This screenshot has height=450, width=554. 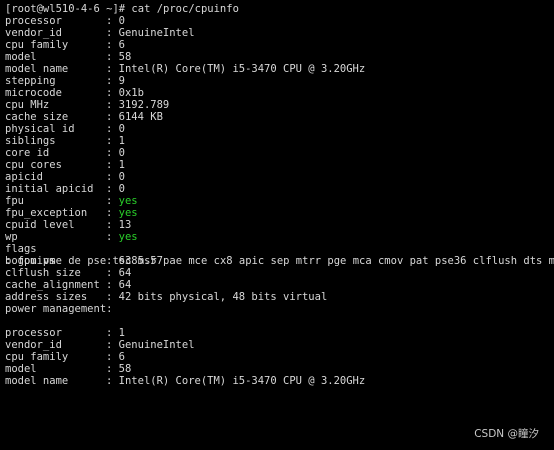 What do you see at coordinates (140, 117) in the screenshot?
I see `cpuinfo-value: 6144 KB` at bounding box center [140, 117].